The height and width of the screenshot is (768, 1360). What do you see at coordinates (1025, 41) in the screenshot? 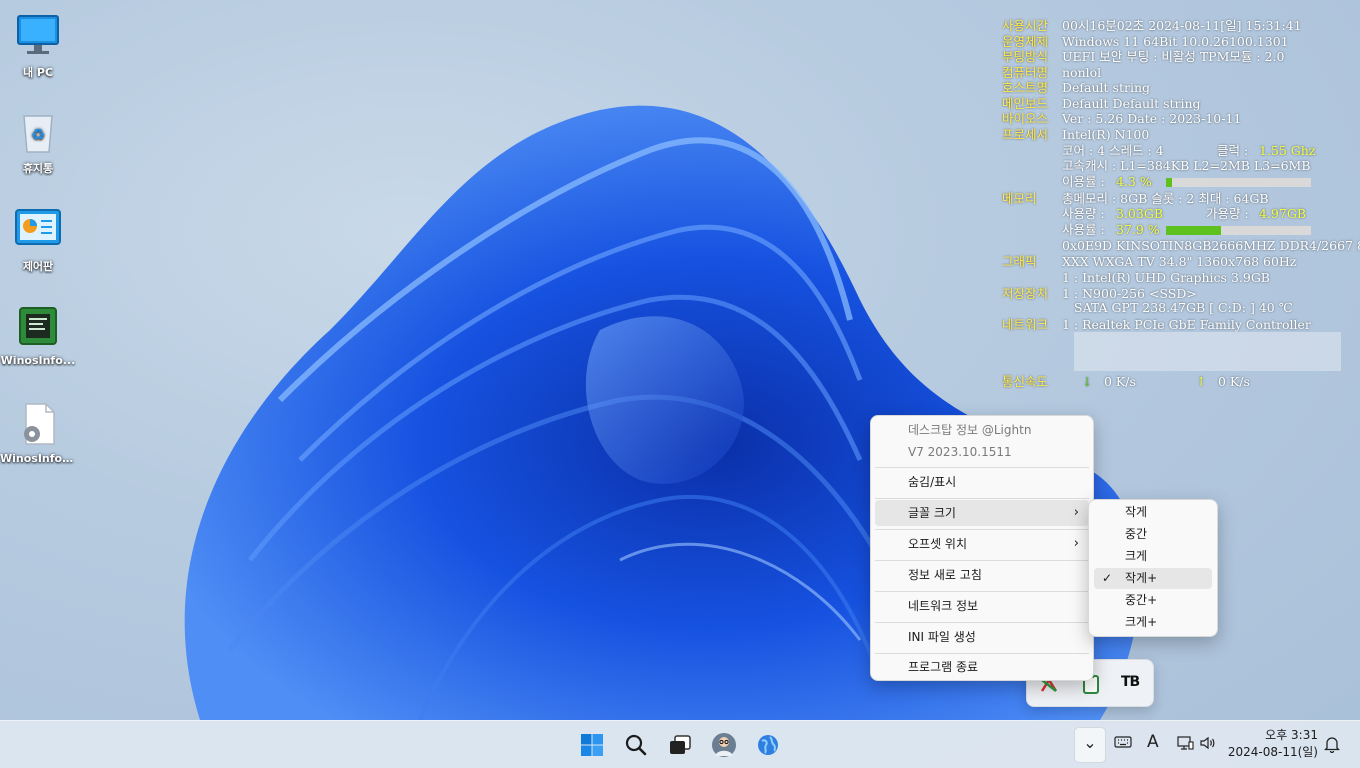
I see `info-key: 운영체제` at bounding box center [1025, 41].